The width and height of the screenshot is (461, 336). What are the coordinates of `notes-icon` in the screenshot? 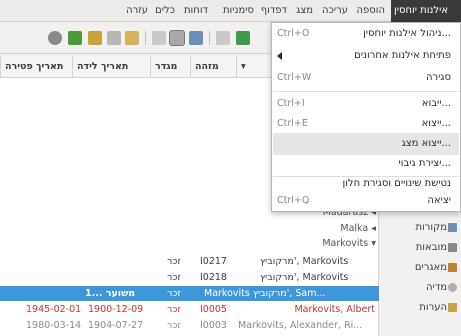 It's located at (452, 307).